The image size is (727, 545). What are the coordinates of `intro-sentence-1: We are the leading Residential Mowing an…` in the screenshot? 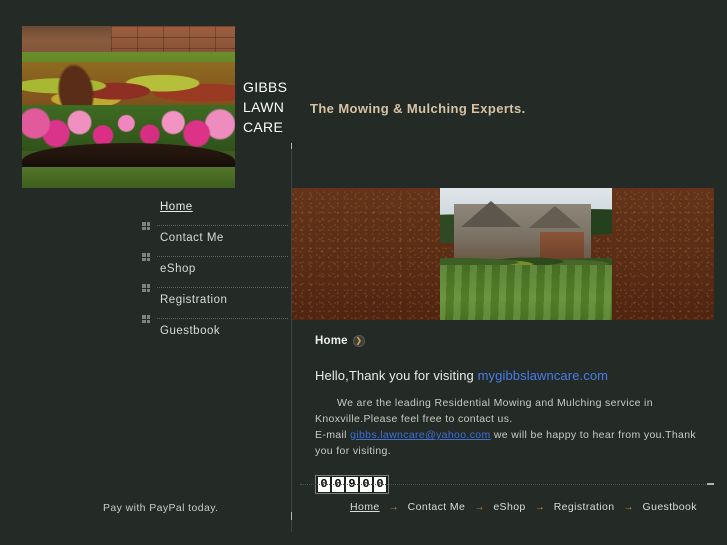 It's located at (484, 411).